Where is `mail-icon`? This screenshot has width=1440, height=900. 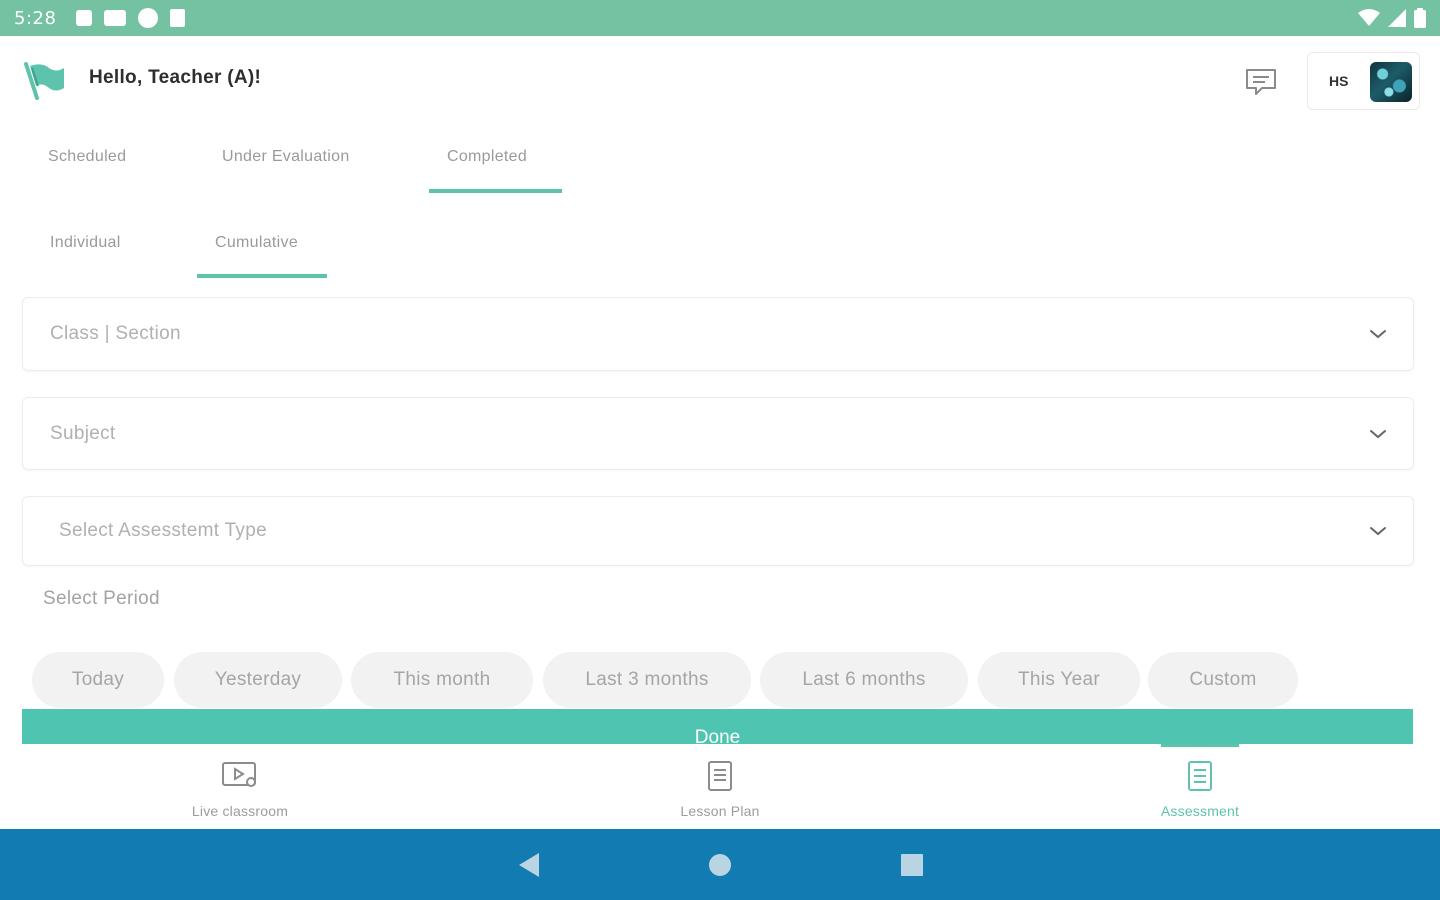
mail-icon is located at coordinates (115, 18).